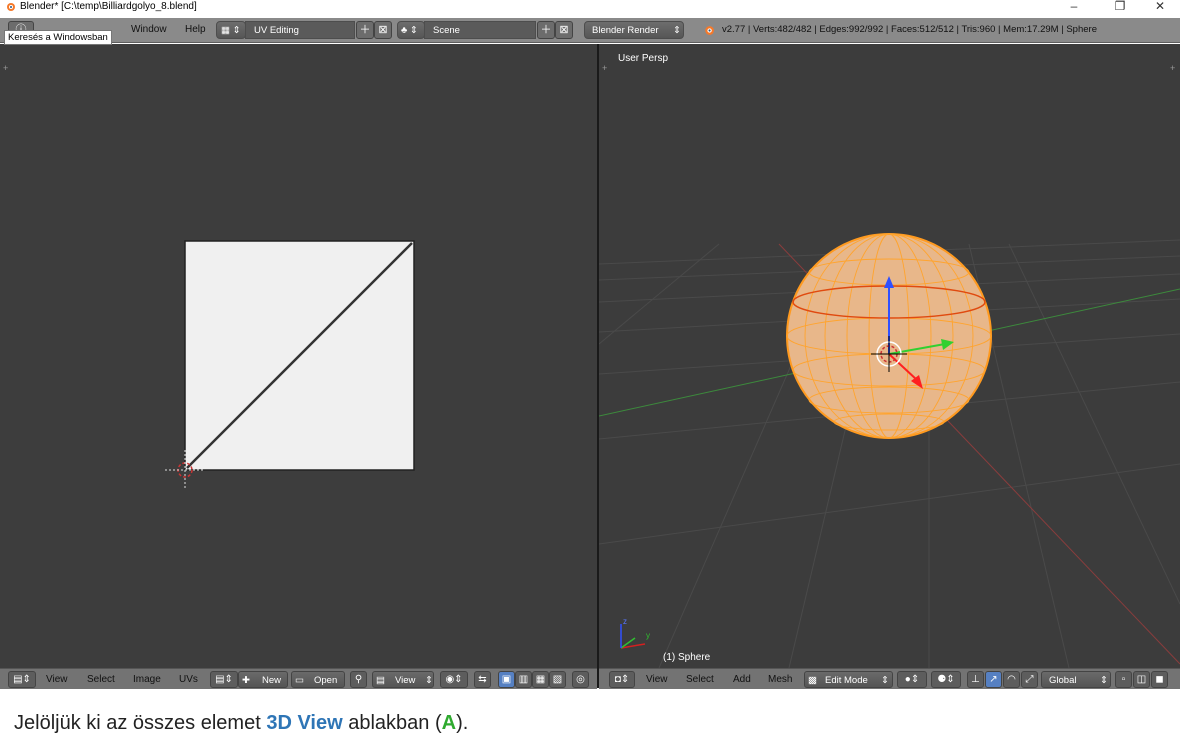 This screenshot has width=1180, height=742. What do you see at coordinates (1160, 6) in the screenshot?
I see `close-button: ✕` at bounding box center [1160, 6].